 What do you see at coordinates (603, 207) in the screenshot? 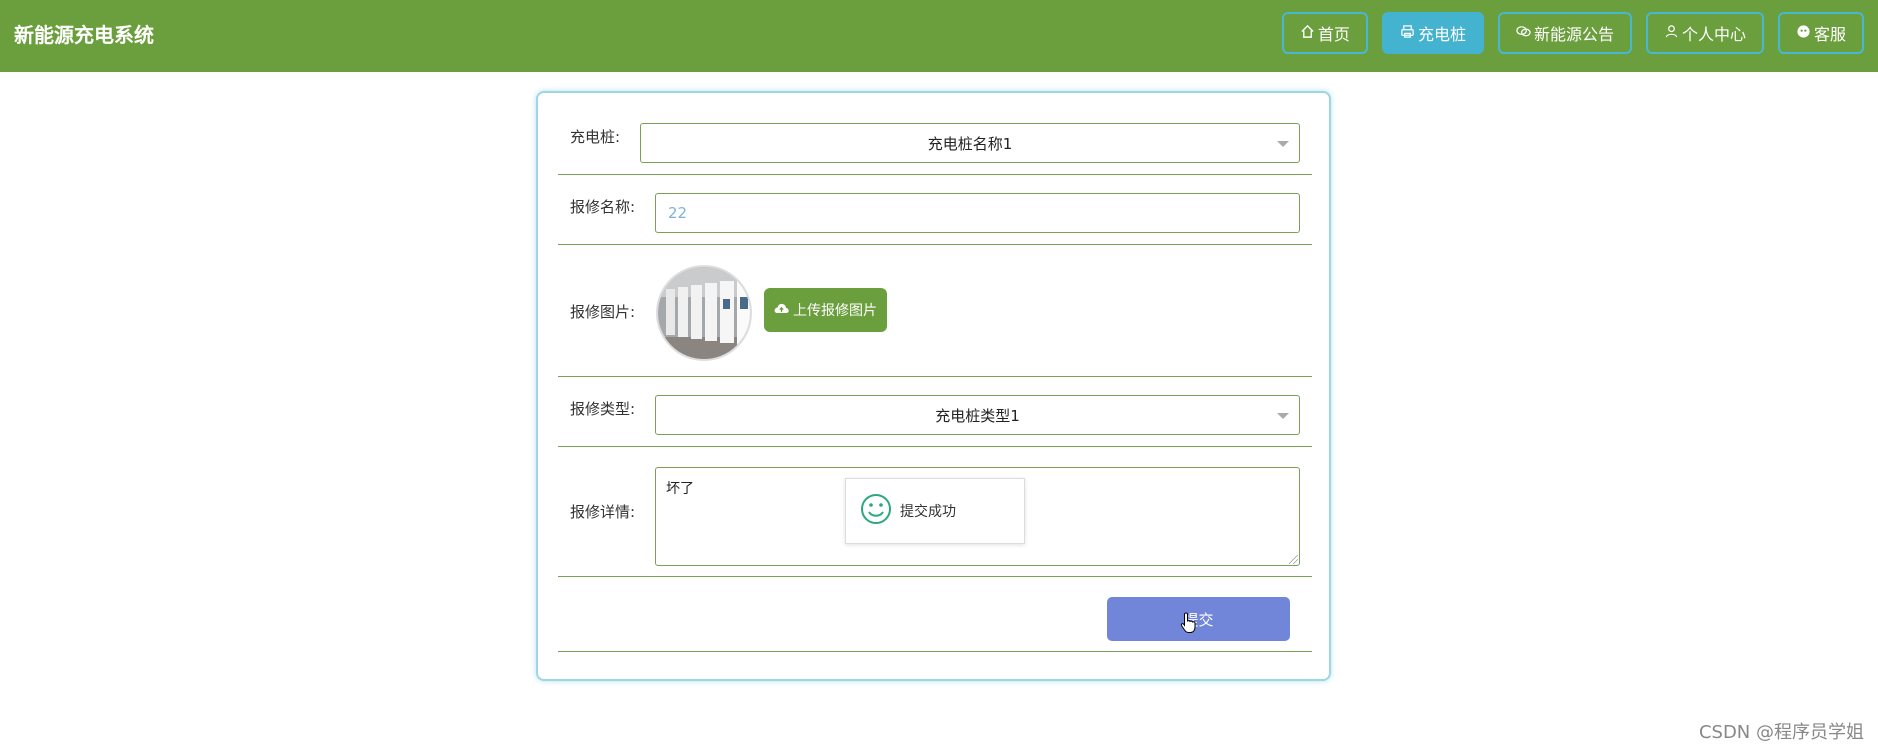
I see `repair-name-label: 报修名称:` at bounding box center [603, 207].